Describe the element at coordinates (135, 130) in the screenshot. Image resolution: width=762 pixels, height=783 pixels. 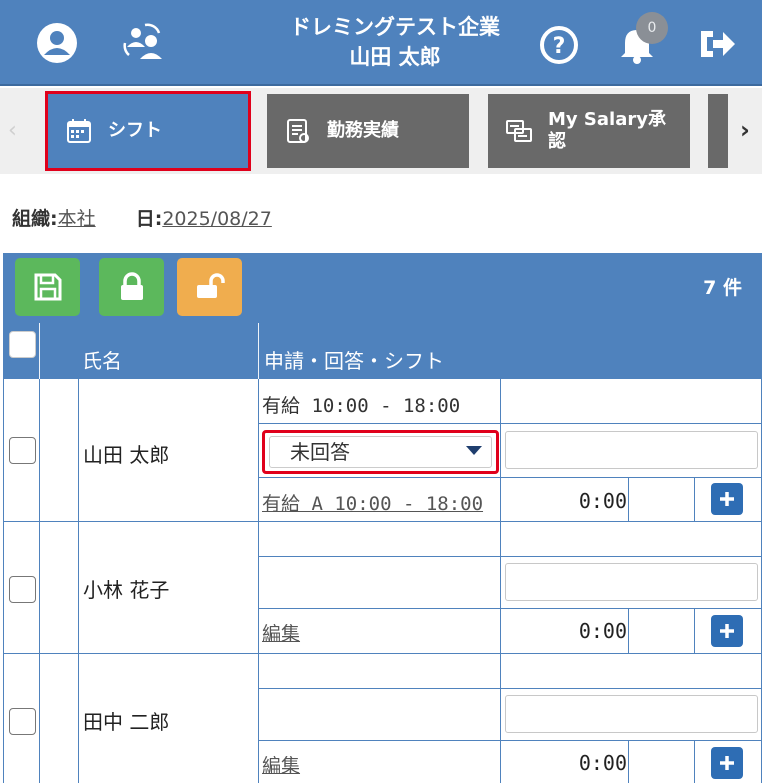
I see `tab-label: シフト` at that location.